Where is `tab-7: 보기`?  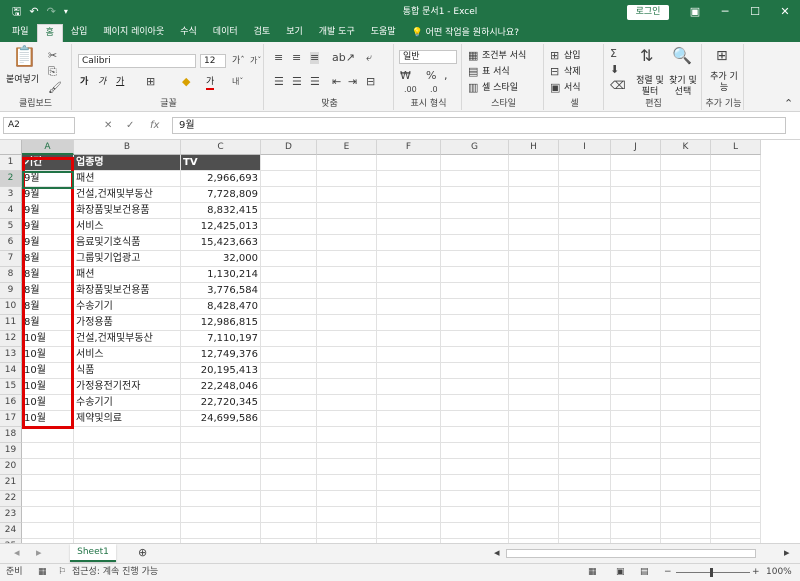 tab-7: 보기 is located at coordinates (294, 33).